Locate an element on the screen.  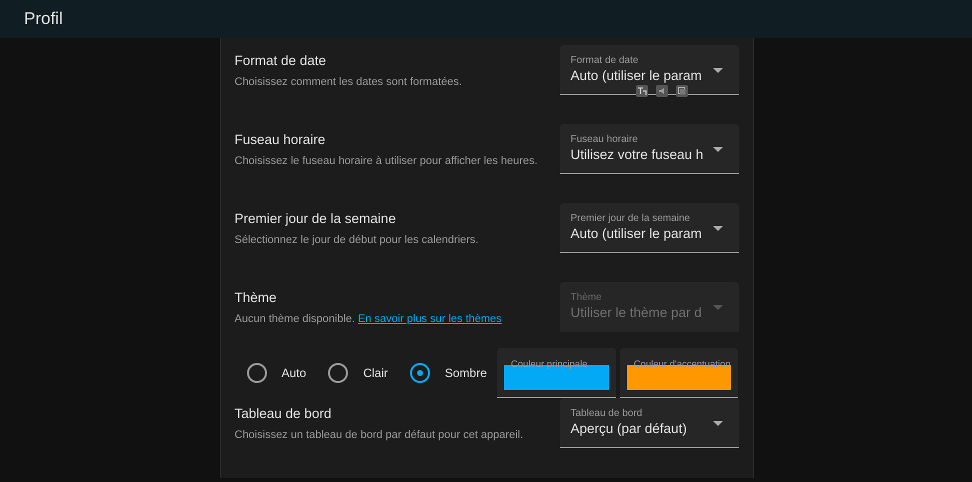
setting-description: Choisissez le fuseau horaire à utiliser pour afficher les heures. is located at coordinates (386, 161).